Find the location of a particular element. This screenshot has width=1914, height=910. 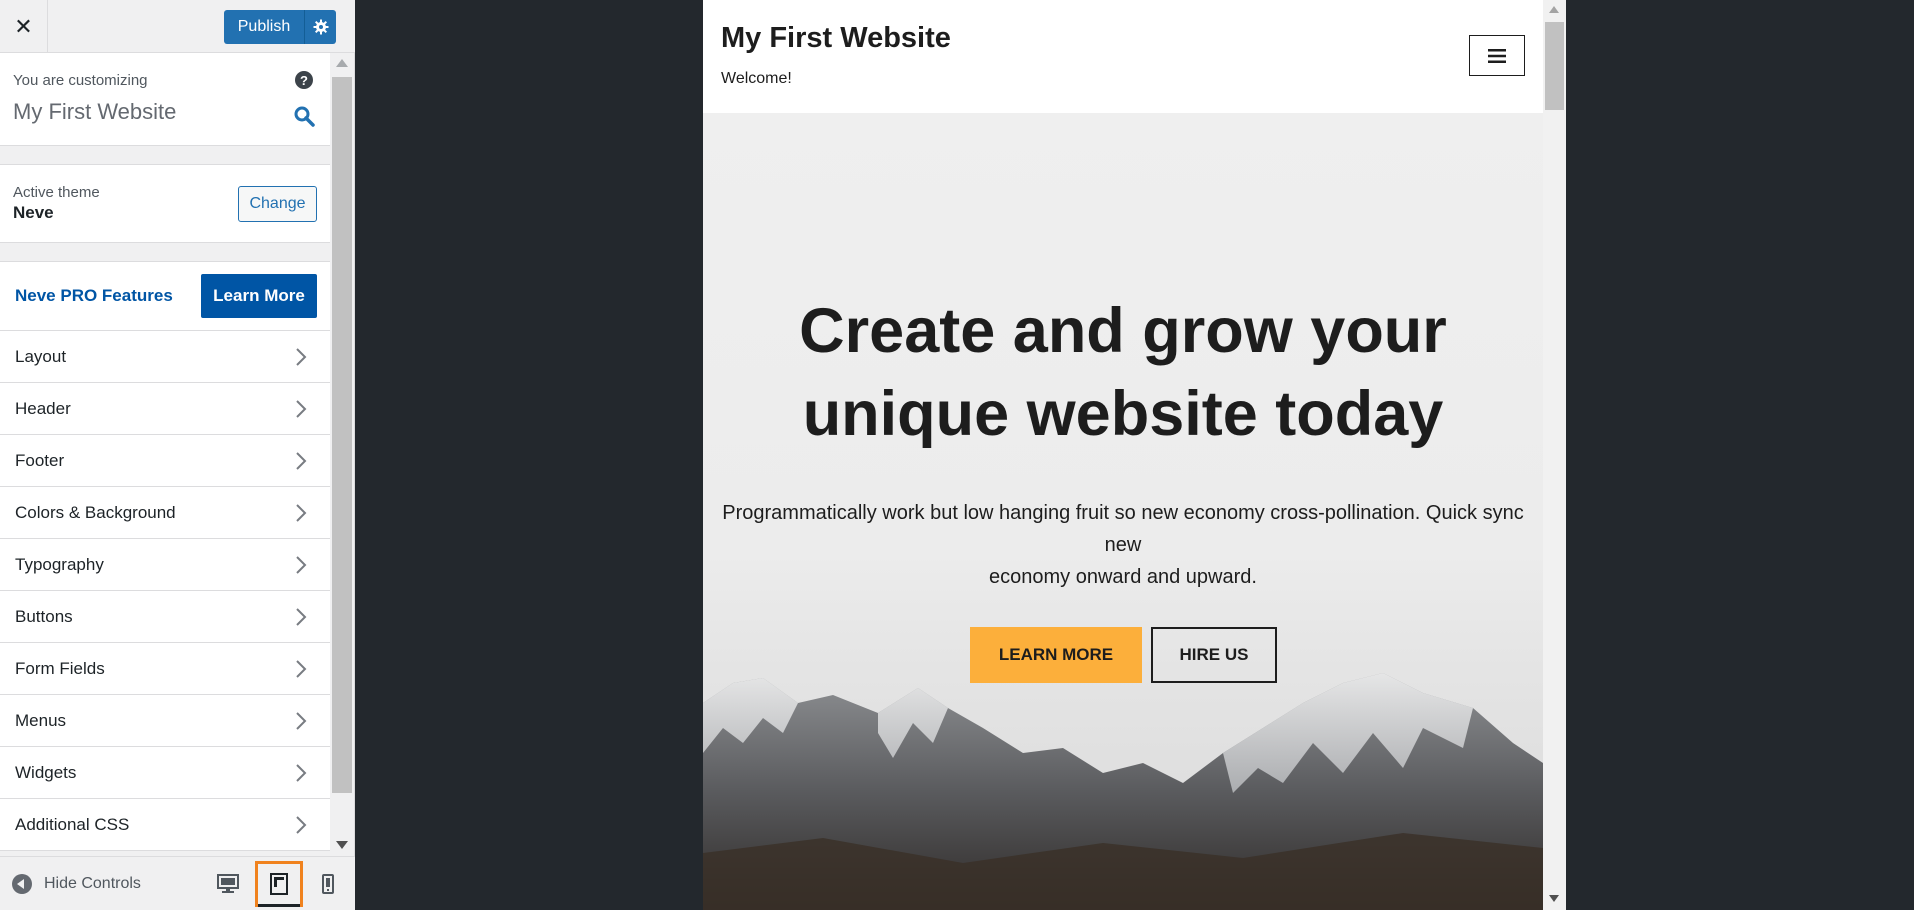

hide-controls-button: Hide Controls is located at coordinates (76, 884).